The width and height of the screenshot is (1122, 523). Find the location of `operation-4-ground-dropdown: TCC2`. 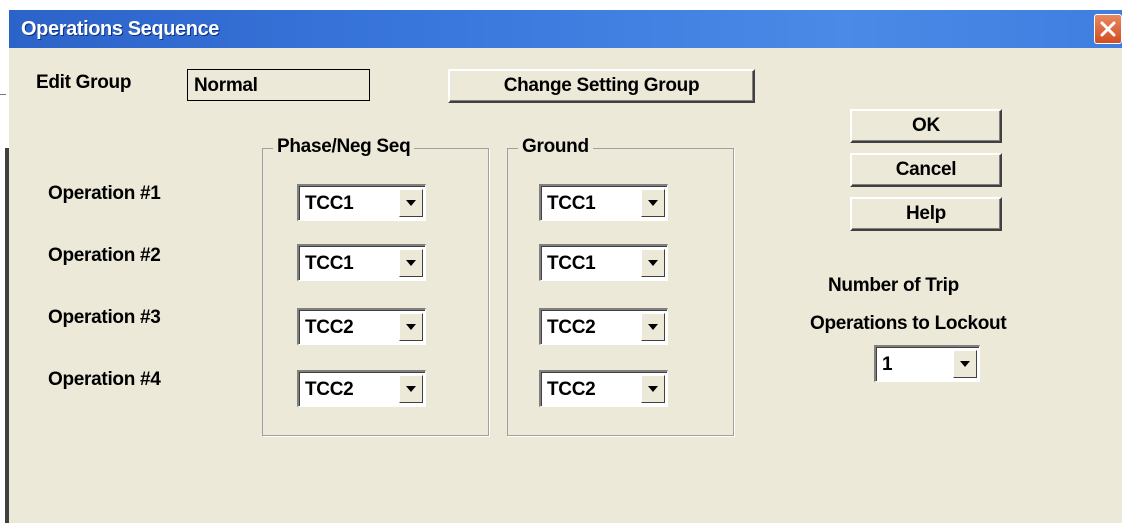

operation-4-ground-dropdown: TCC2 is located at coordinates (603, 388).